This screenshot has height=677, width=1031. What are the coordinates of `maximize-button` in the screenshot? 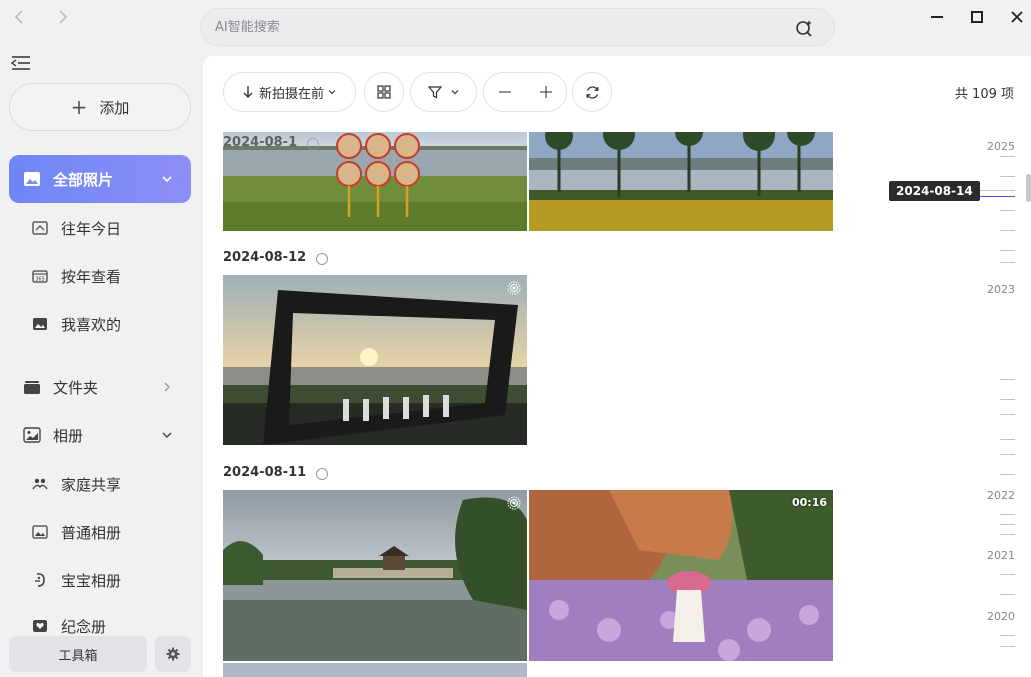 It's located at (977, 17).